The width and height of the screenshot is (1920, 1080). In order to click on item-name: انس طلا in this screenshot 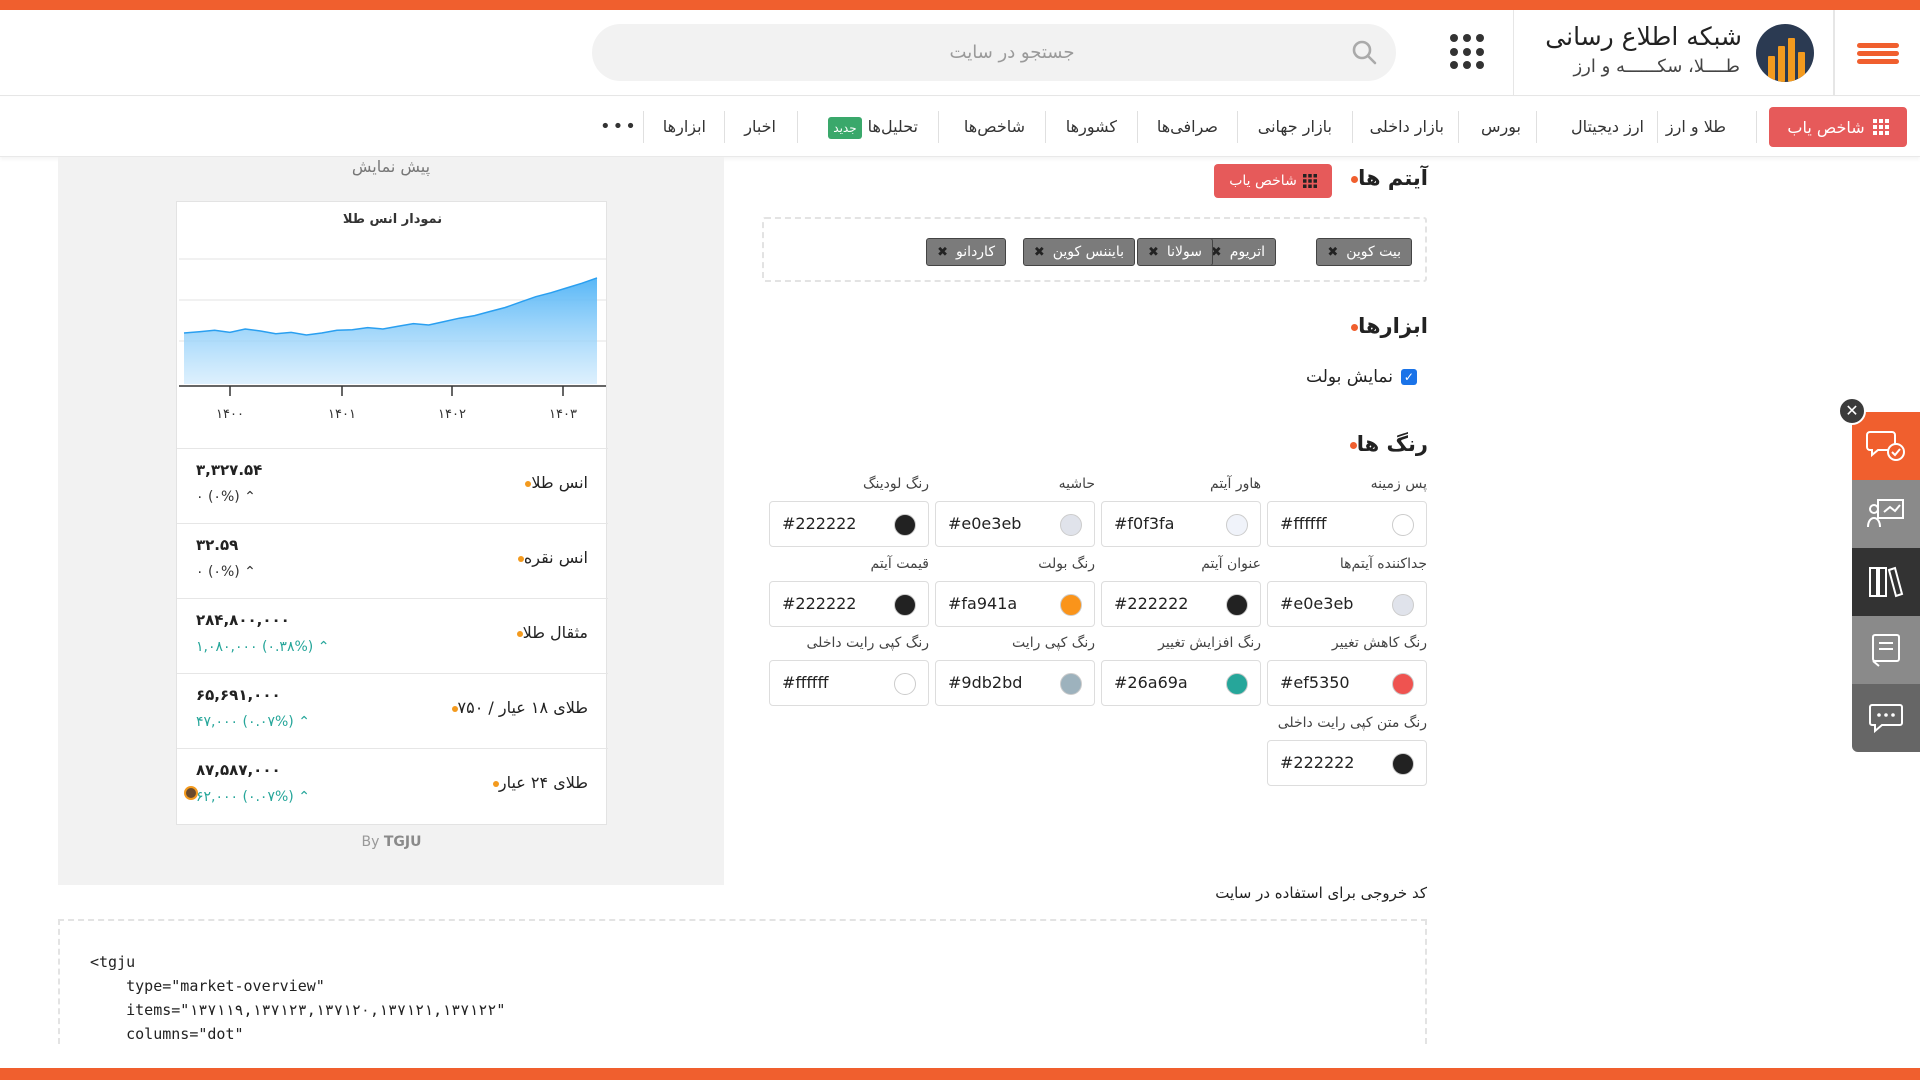, I will do `click(551, 482)`.